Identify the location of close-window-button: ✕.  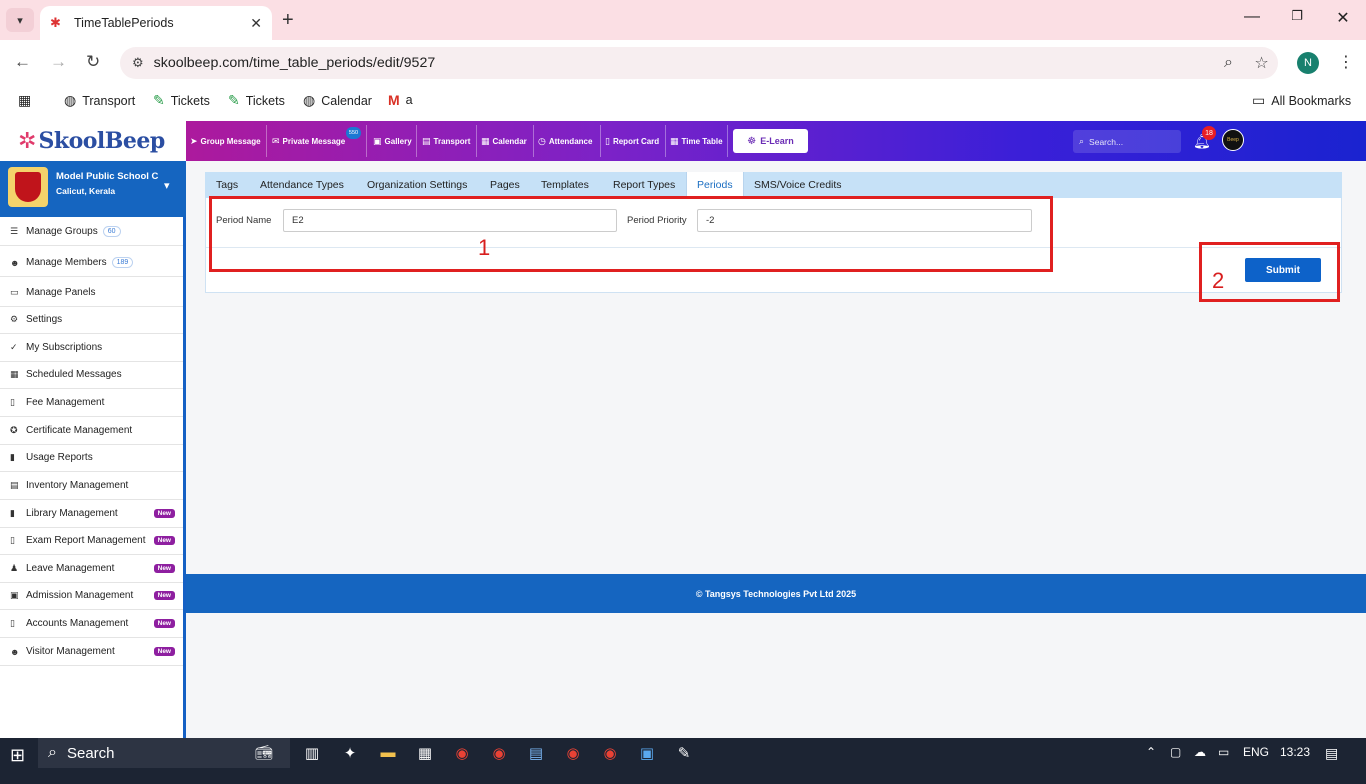
(1343, 18).